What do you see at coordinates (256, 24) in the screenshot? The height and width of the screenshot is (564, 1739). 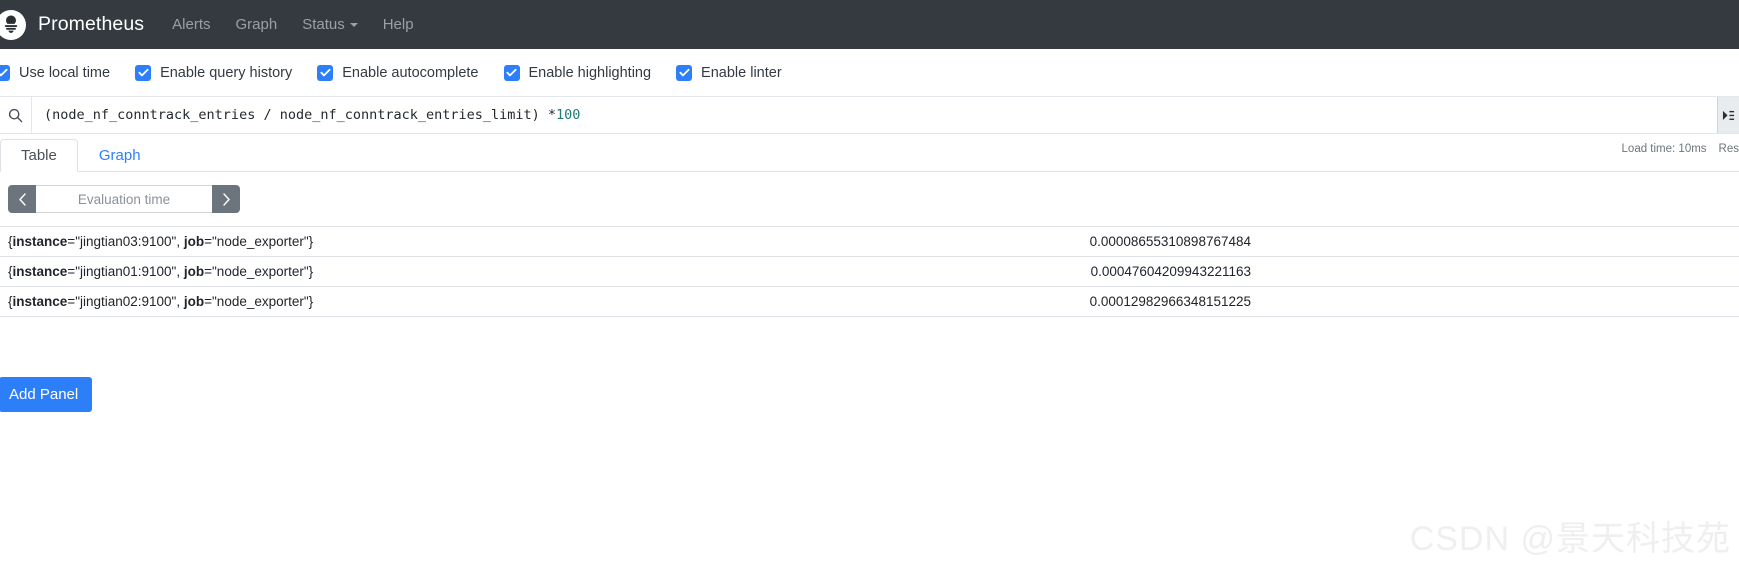 I see `nav-link-graph: Graph` at bounding box center [256, 24].